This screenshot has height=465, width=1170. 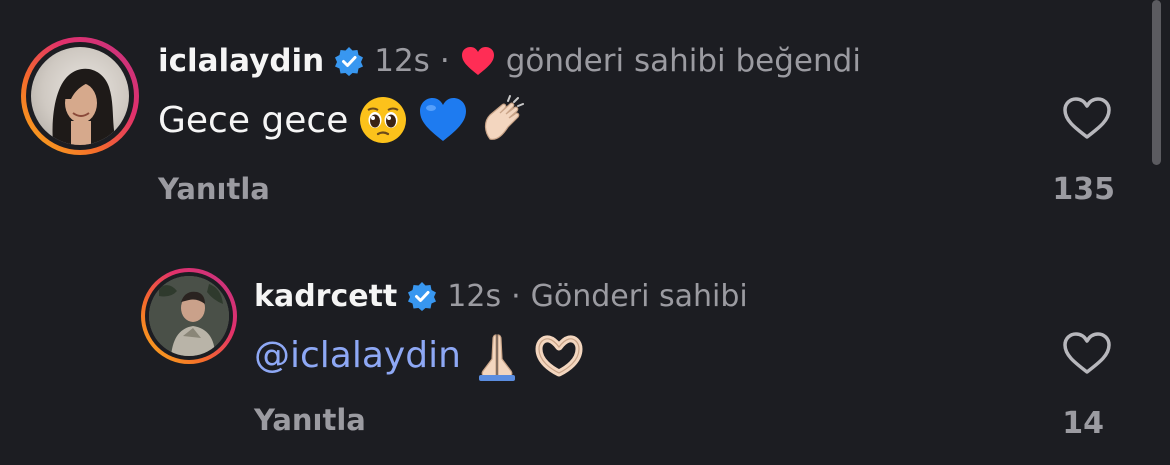 What do you see at coordinates (1083, 423) in the screenshot?
I see `like-count: 14` at bounding box center [1083, 423].